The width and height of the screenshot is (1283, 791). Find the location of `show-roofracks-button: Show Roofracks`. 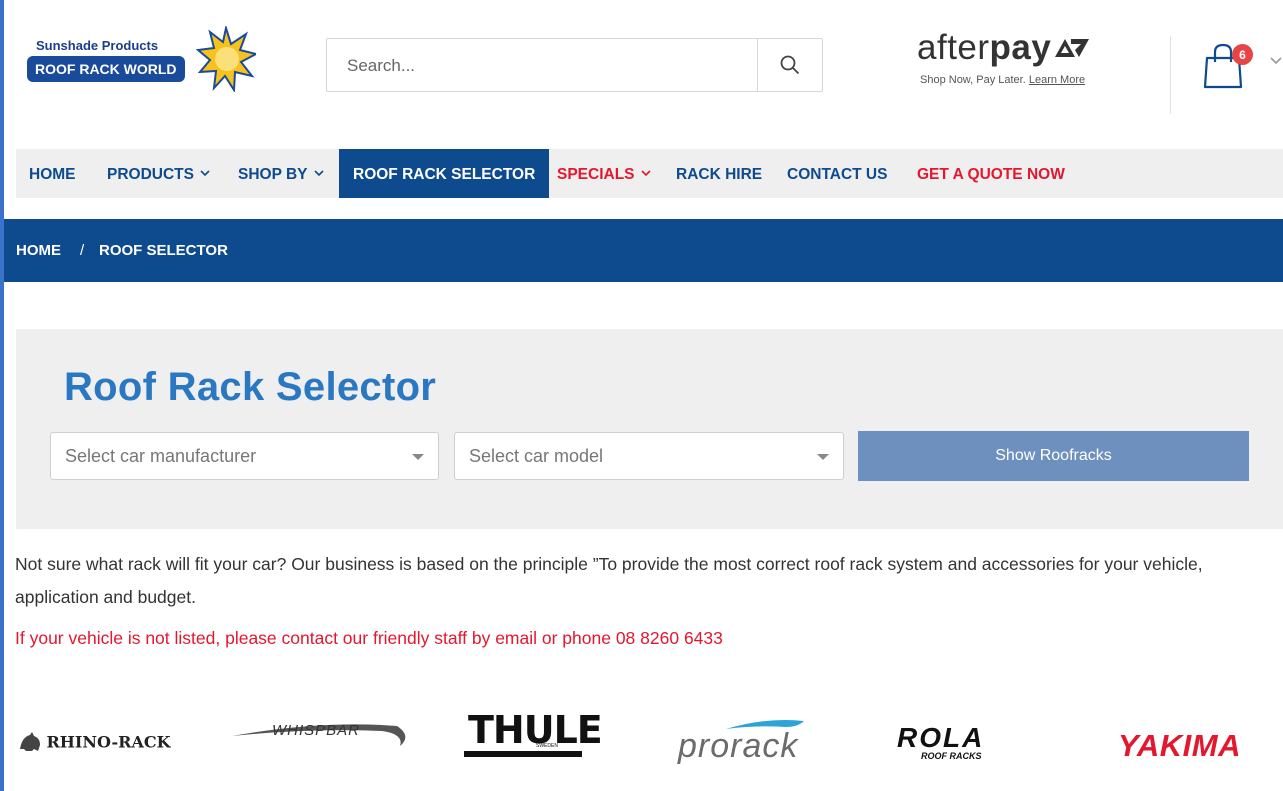

show-roofracks-button: Show Roofracks is located at coordinates (1053, 456).